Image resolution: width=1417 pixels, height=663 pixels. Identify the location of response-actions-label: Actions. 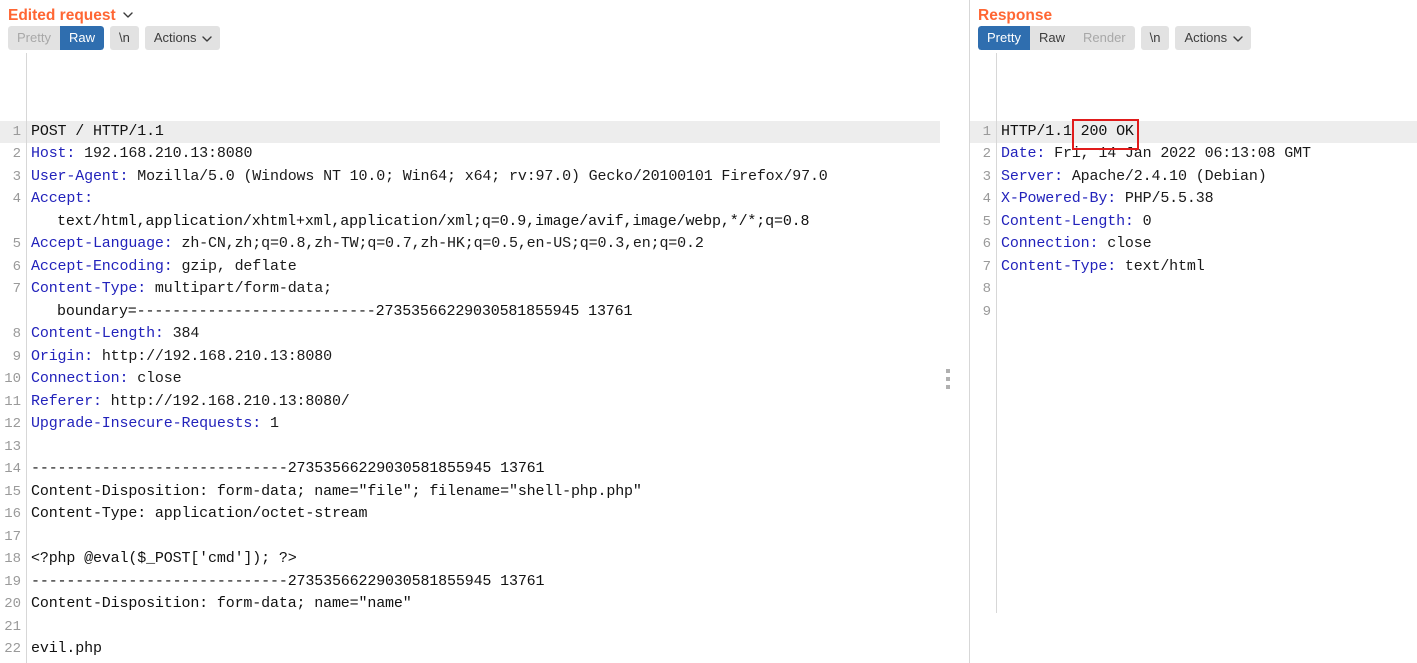
(1206, 37).